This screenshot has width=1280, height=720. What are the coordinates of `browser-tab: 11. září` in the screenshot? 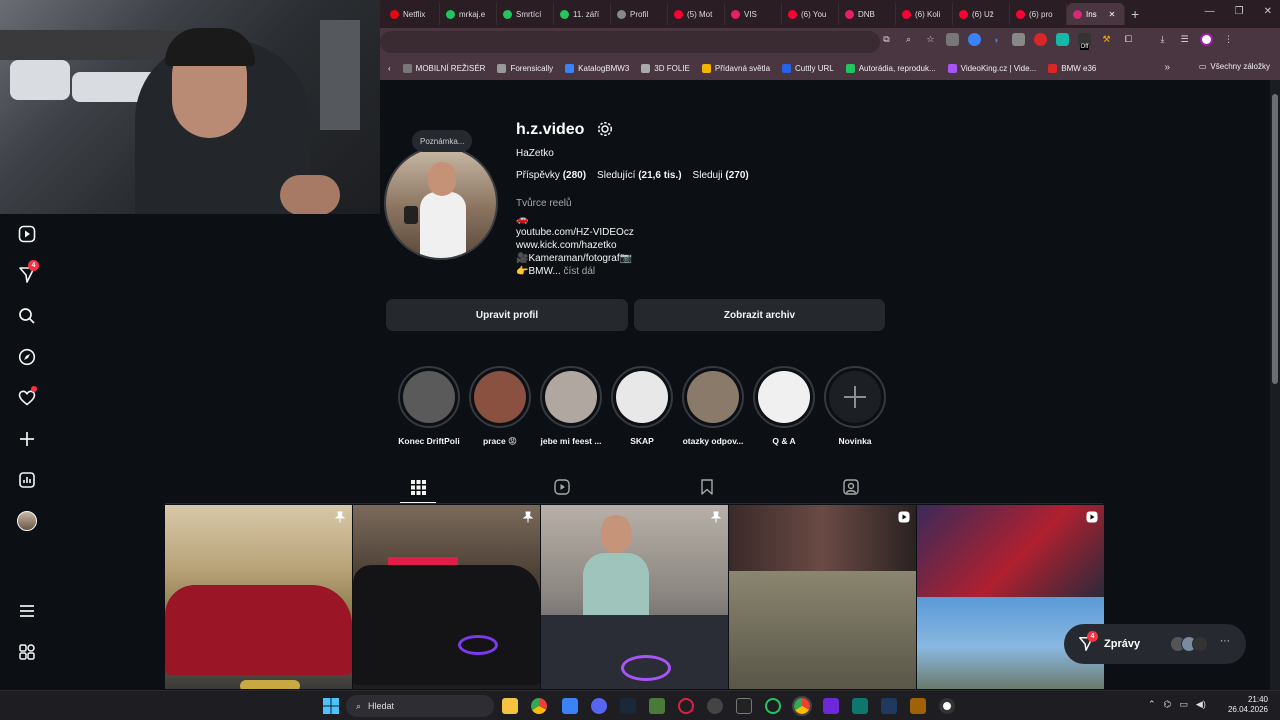 It's located at (582, 14).